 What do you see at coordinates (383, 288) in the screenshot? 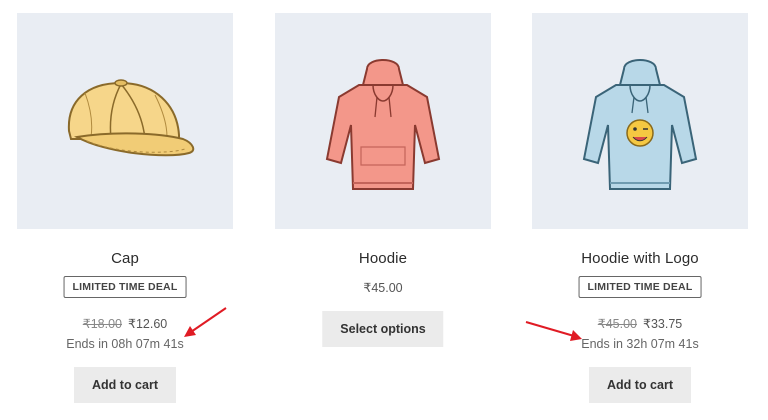
I see `product-price: ₹45.00` at bounding box center [383, 288].